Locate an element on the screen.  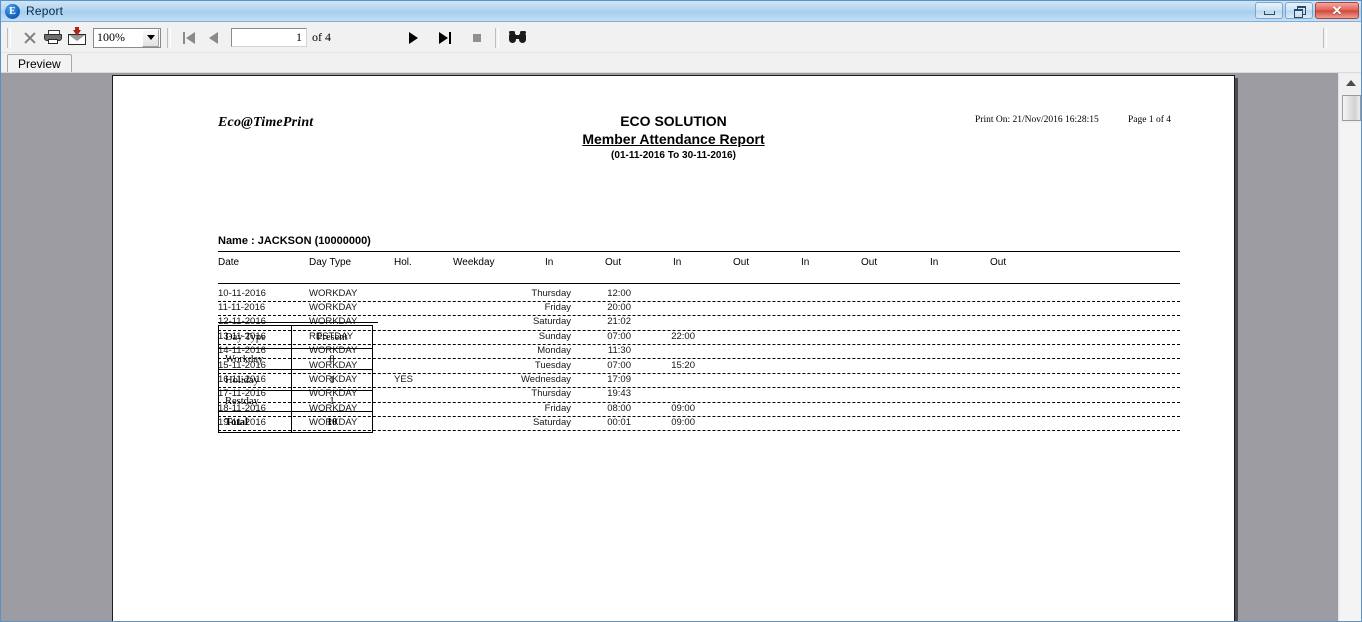
tab-strip: Preview is located at coordinates (681, 63).